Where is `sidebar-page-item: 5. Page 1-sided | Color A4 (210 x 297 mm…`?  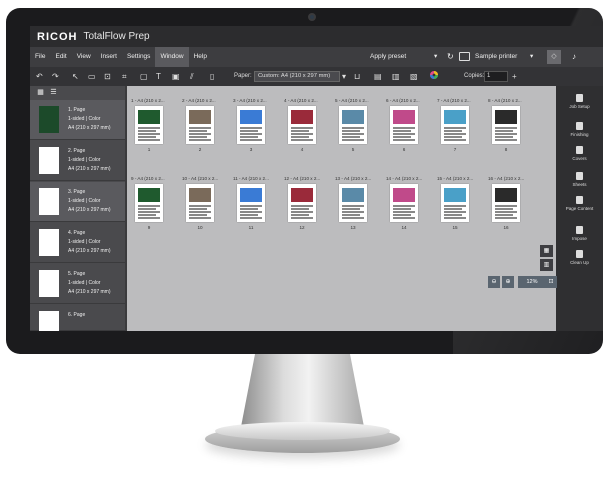 sidebar-page-item: 5. Page 1-sided | Color A4 (210 x 297 mm… is located at coordinates (77, 284).